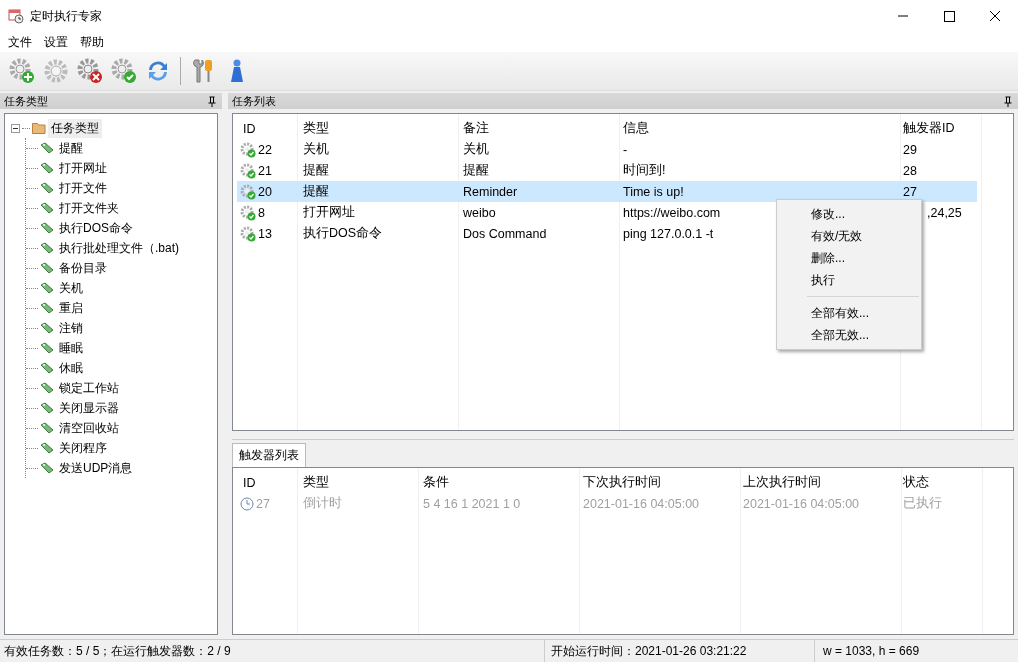 The image size is (1018, 662). Describe the element at coordinates (472, 503) in the screenshot. I see `table-cell-text: 5 4 16 1 2021 1 0` at that location.